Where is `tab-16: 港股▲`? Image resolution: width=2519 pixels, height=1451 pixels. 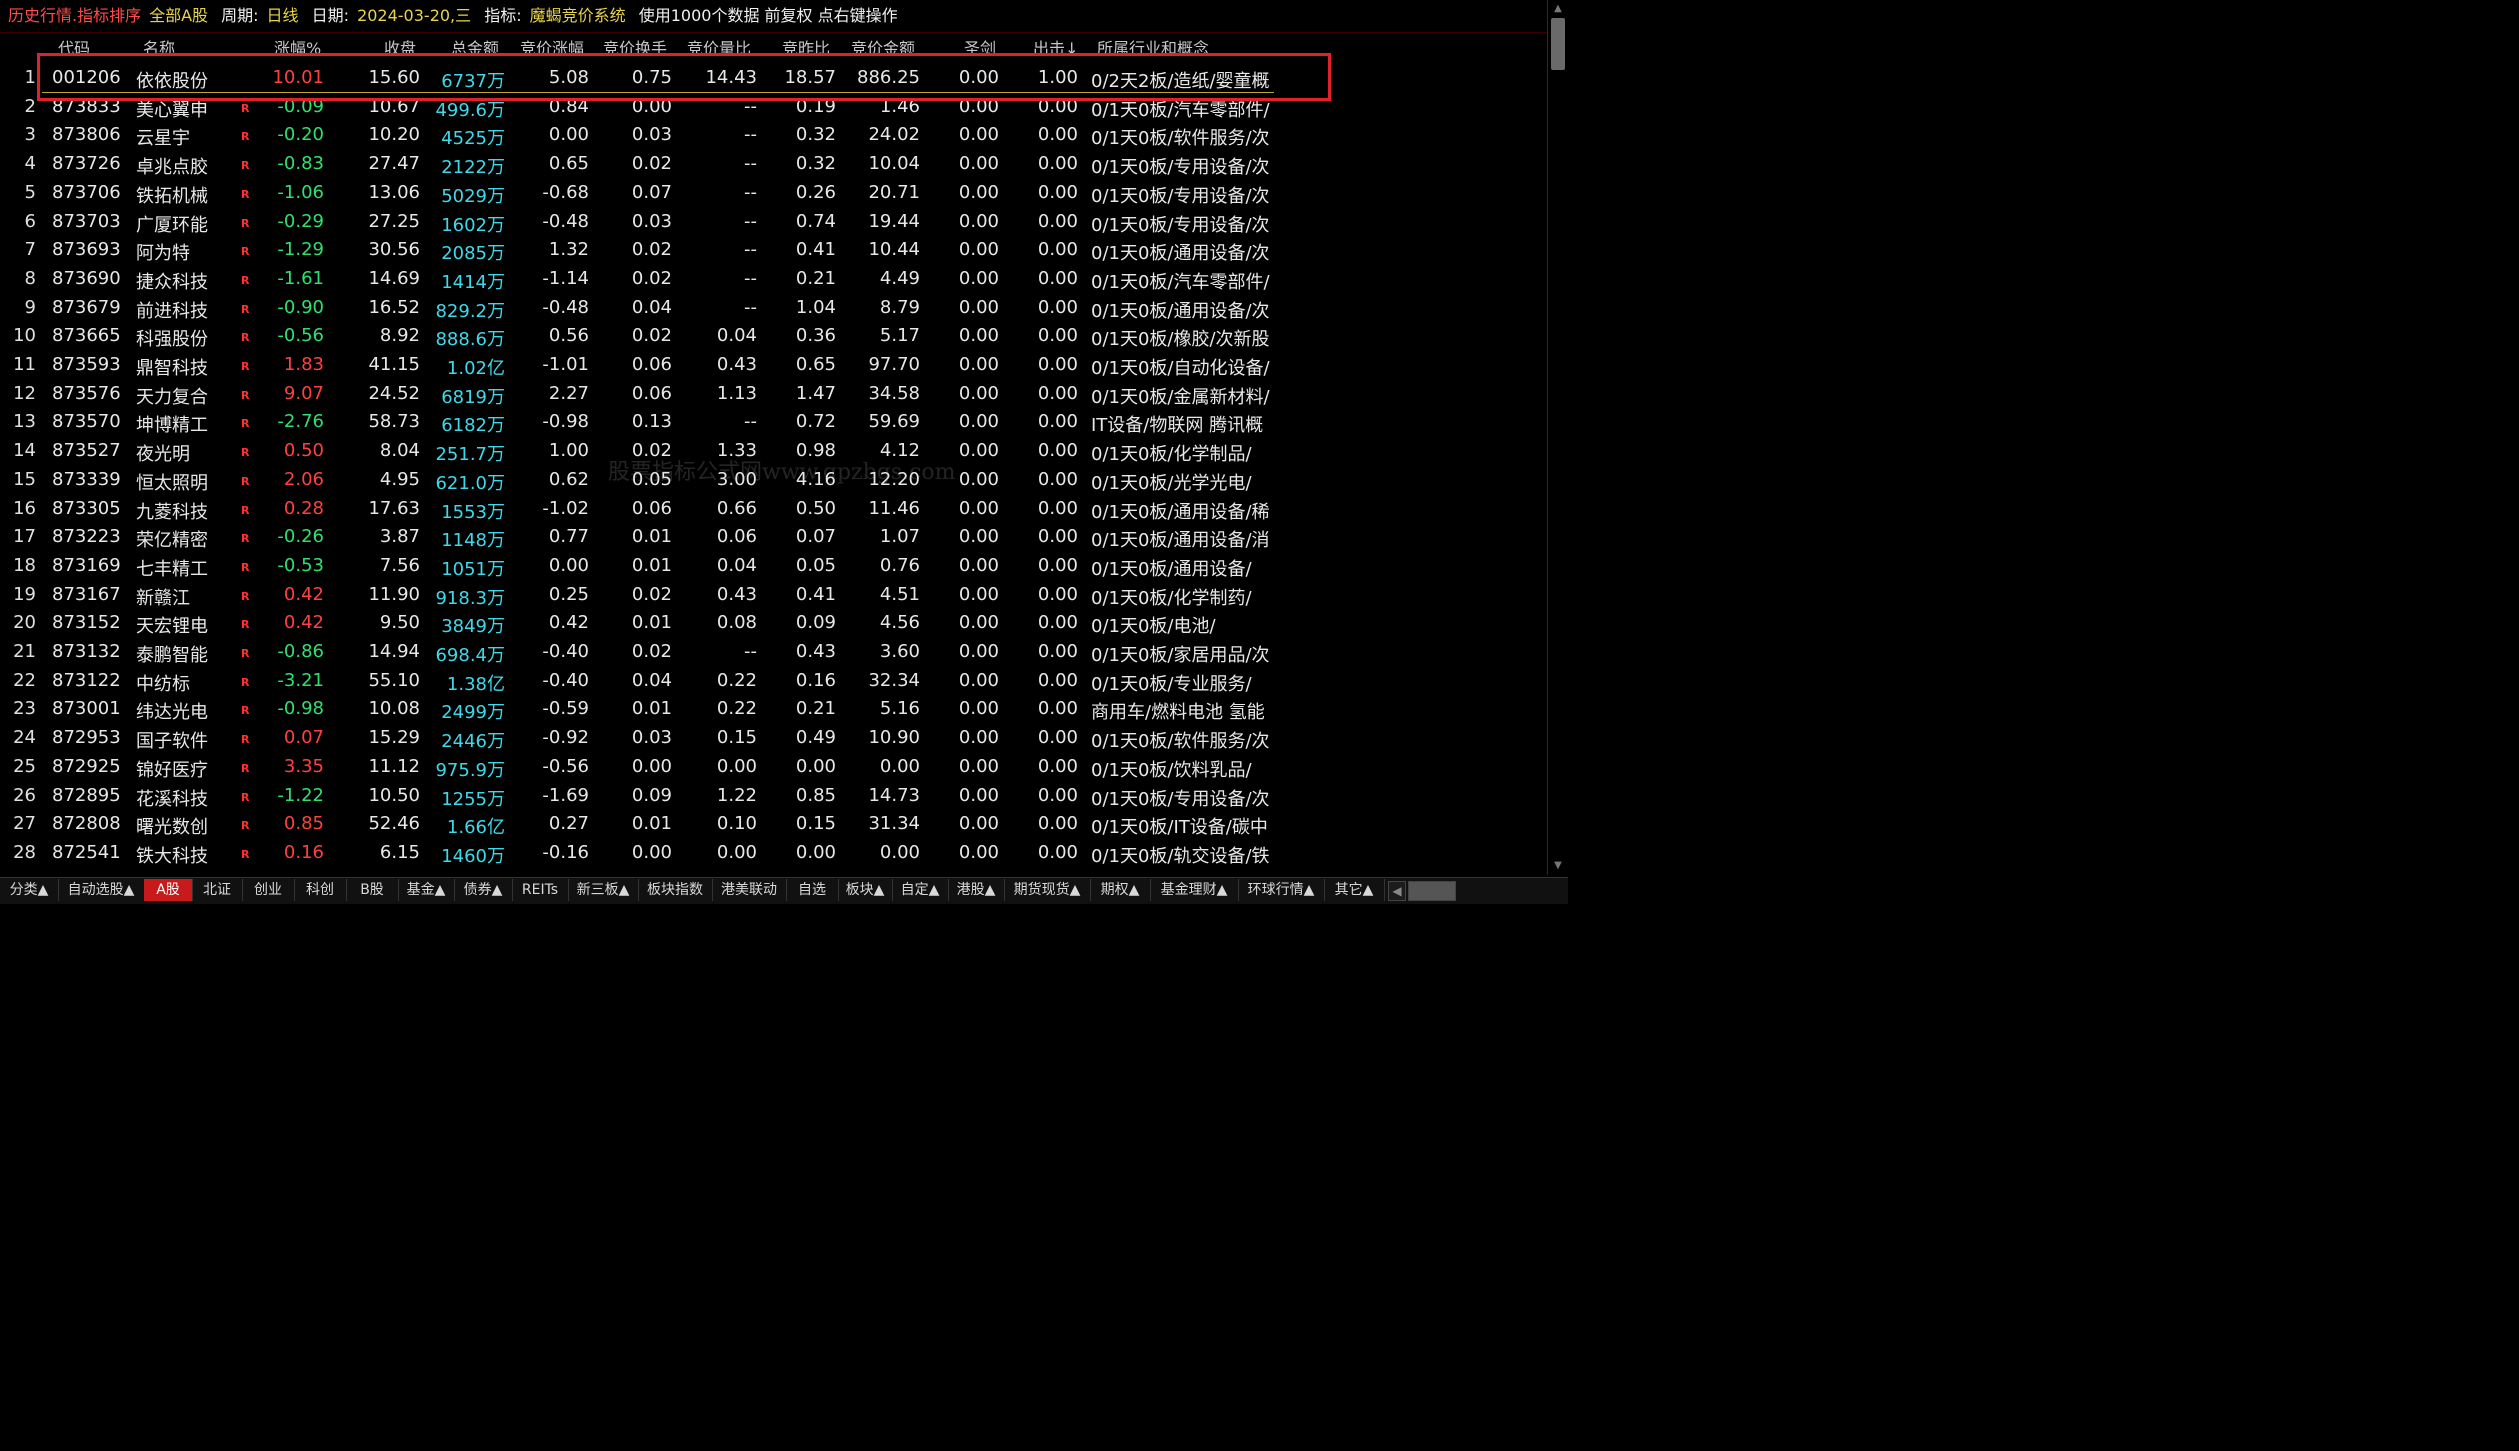
tab-16: 港股▲ is located at coordinates (976, 890).